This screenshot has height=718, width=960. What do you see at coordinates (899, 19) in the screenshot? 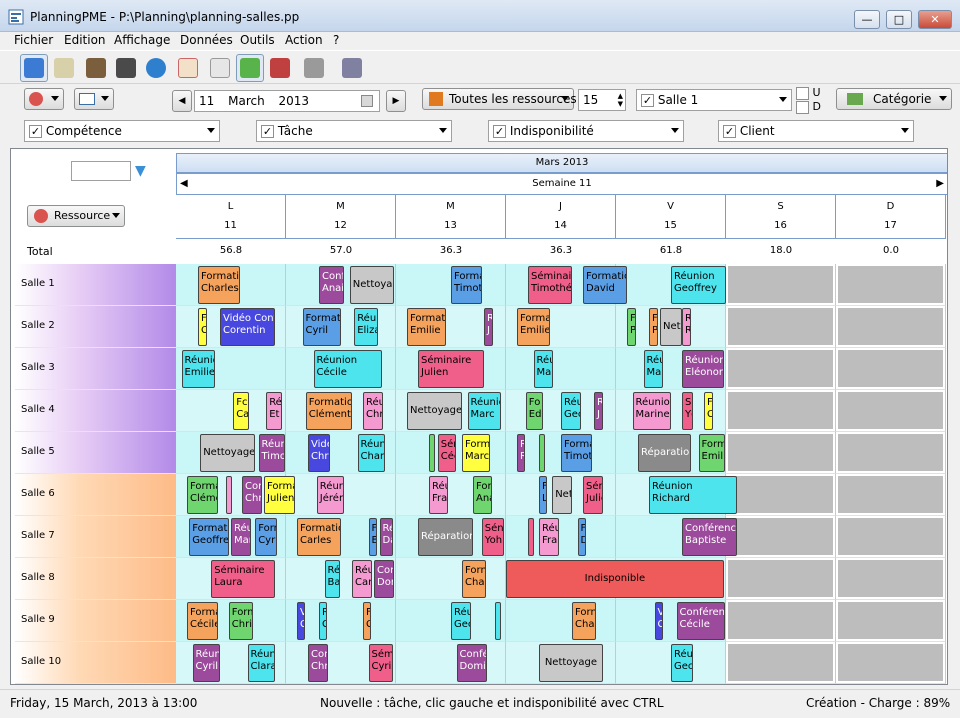
I see `maximize-button: □` at bounding box center [899, 19].